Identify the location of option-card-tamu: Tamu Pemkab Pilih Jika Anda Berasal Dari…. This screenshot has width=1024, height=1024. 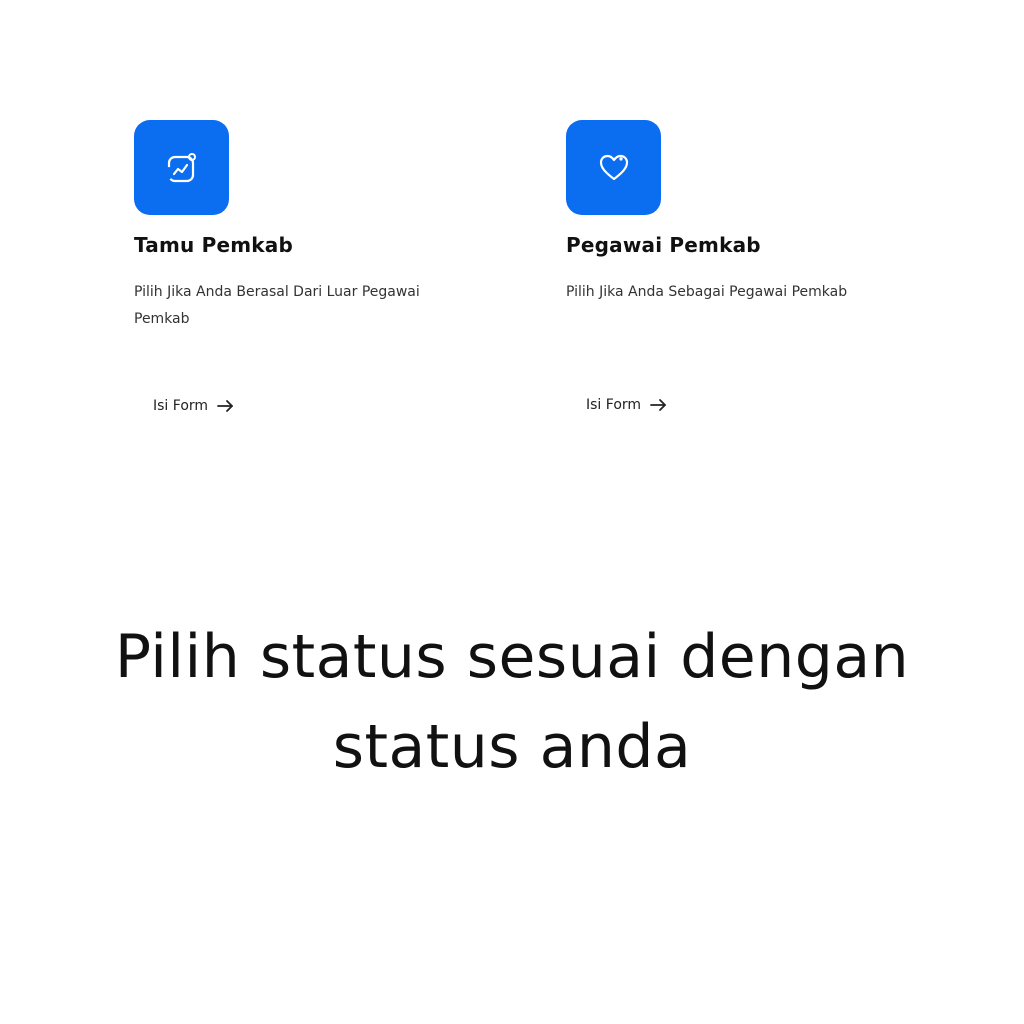
(294, 267).